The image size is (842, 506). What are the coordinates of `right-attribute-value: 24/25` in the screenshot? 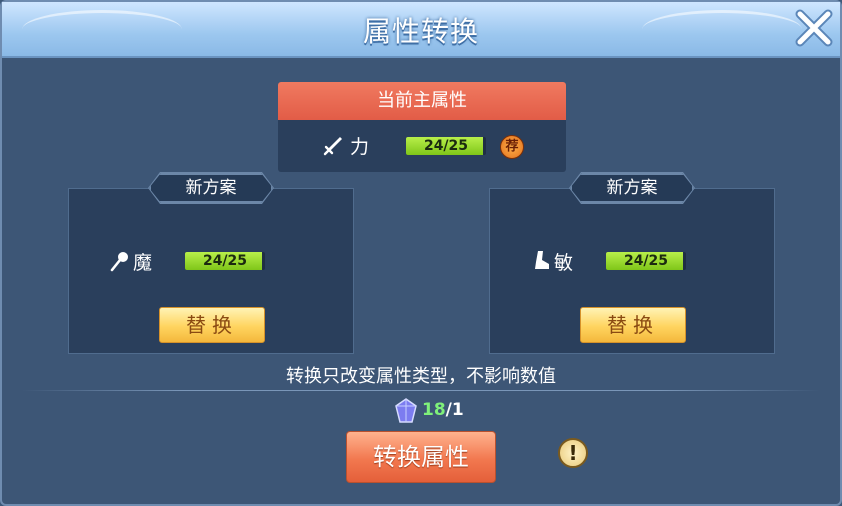 It's located at (646, 261).